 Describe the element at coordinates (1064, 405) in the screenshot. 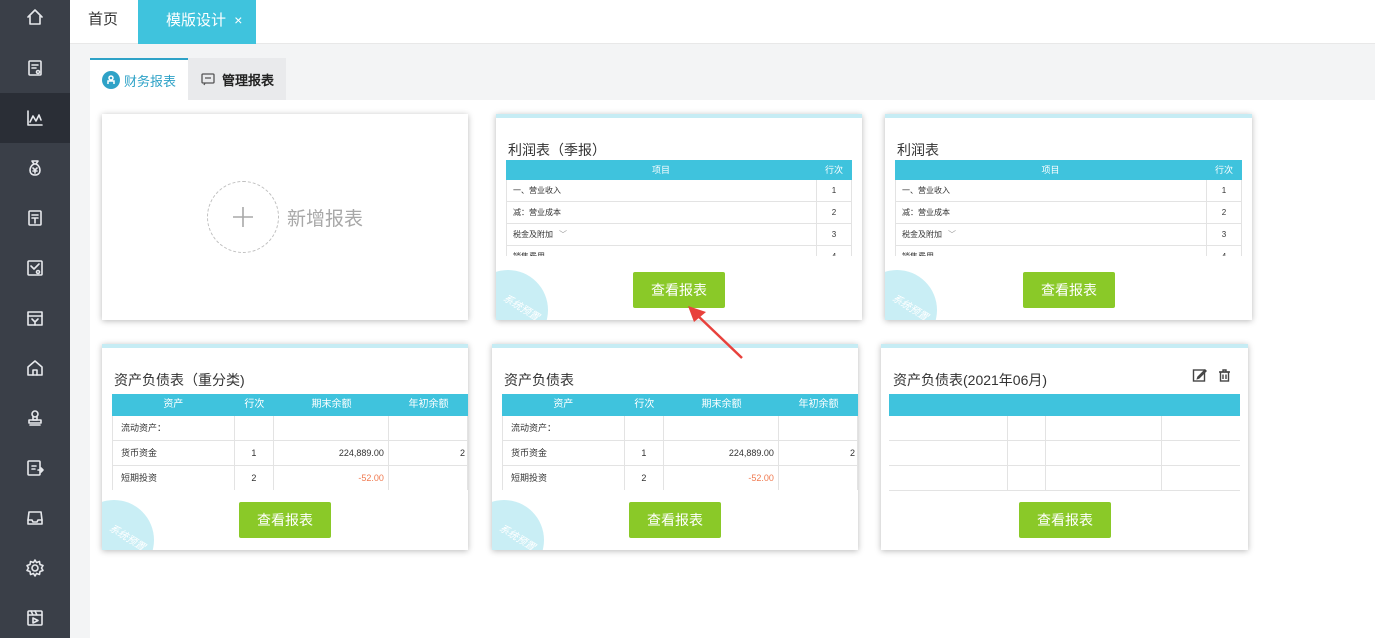

I see `table-header` at that location.